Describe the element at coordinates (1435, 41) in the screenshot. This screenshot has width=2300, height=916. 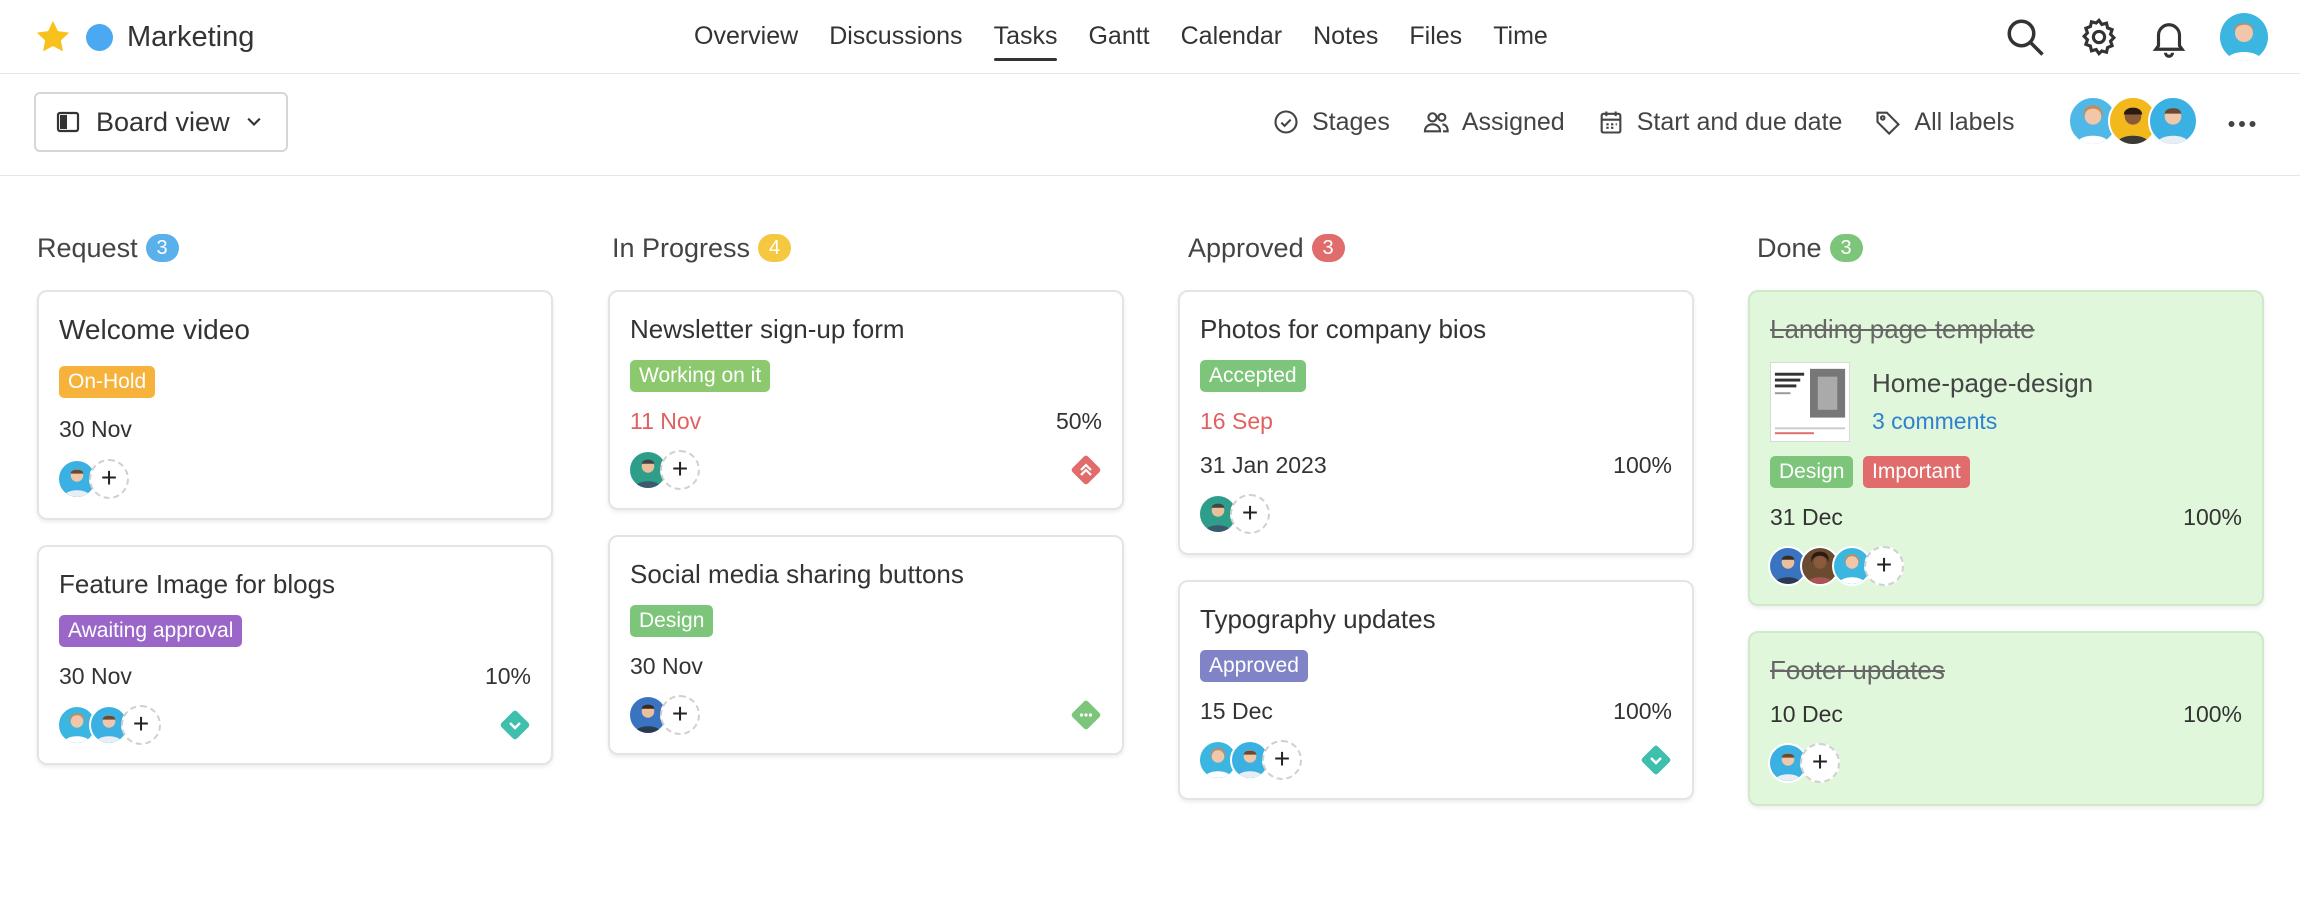
I see `tab-files: Files` at that location.